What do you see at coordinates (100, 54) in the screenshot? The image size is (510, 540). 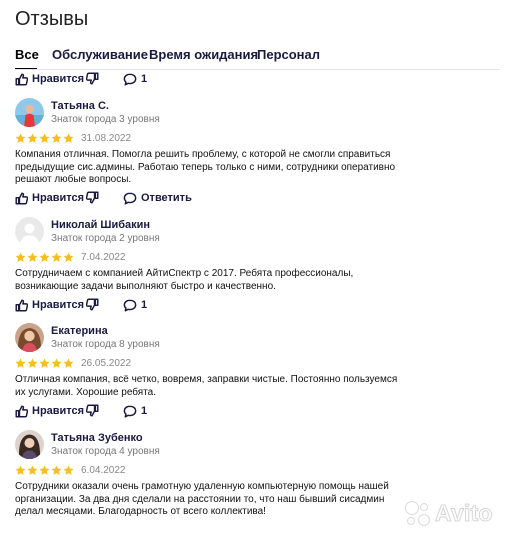 I see `tab-service: Обслуживание` at bounding box center [100, 54].